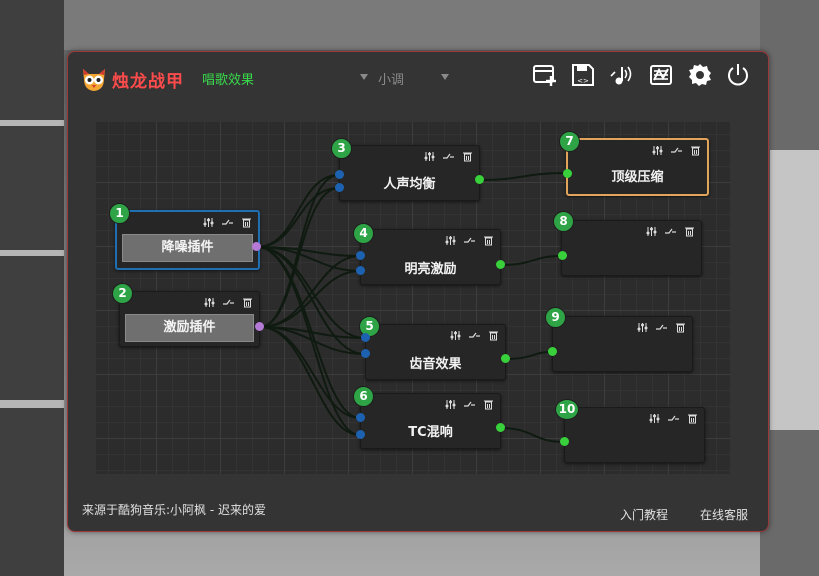  What do you see at coordinates (430, 269) in the screenshot?
I see `node-label: 明亮激励` at bounding box center [430, 269].